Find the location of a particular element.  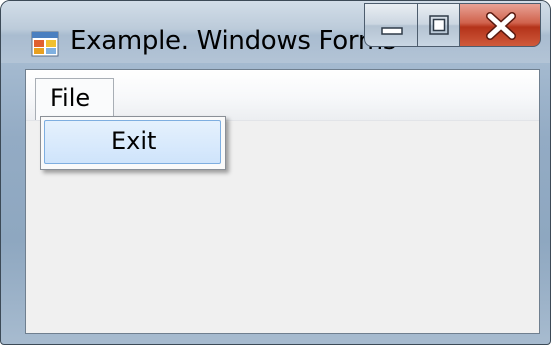

maximize-icon is located at coordinates (439, 25).